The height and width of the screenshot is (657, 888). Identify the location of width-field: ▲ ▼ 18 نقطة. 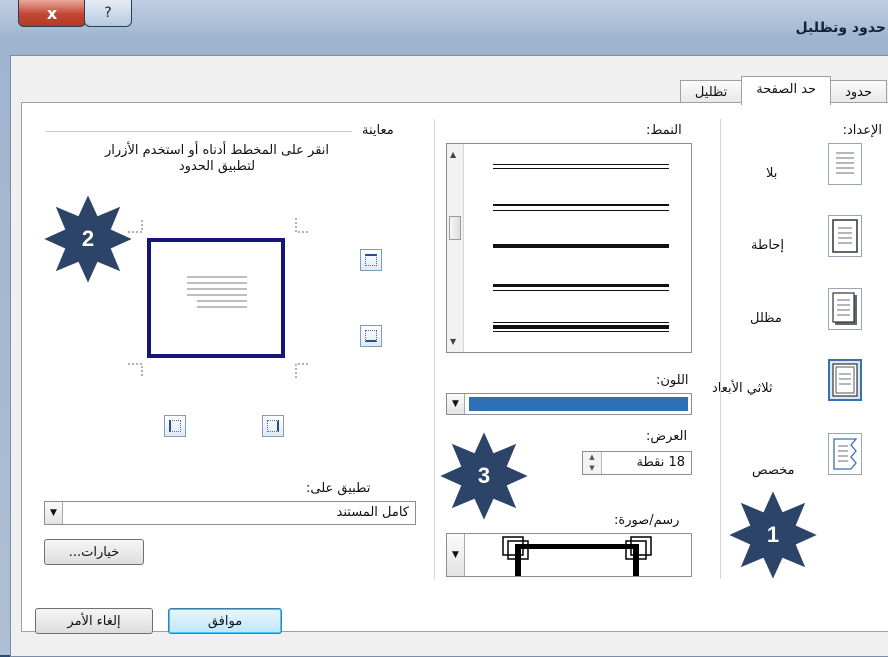
(637, 463).